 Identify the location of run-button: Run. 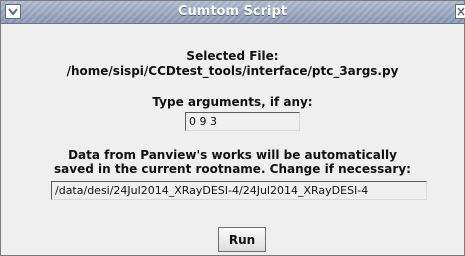
(242, 239).